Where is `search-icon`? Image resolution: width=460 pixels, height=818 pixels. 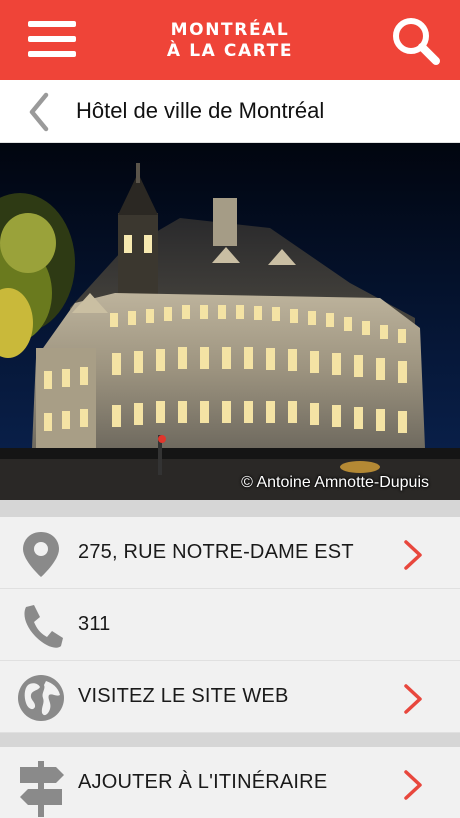
search-icon is located at coordinates (416, 41).